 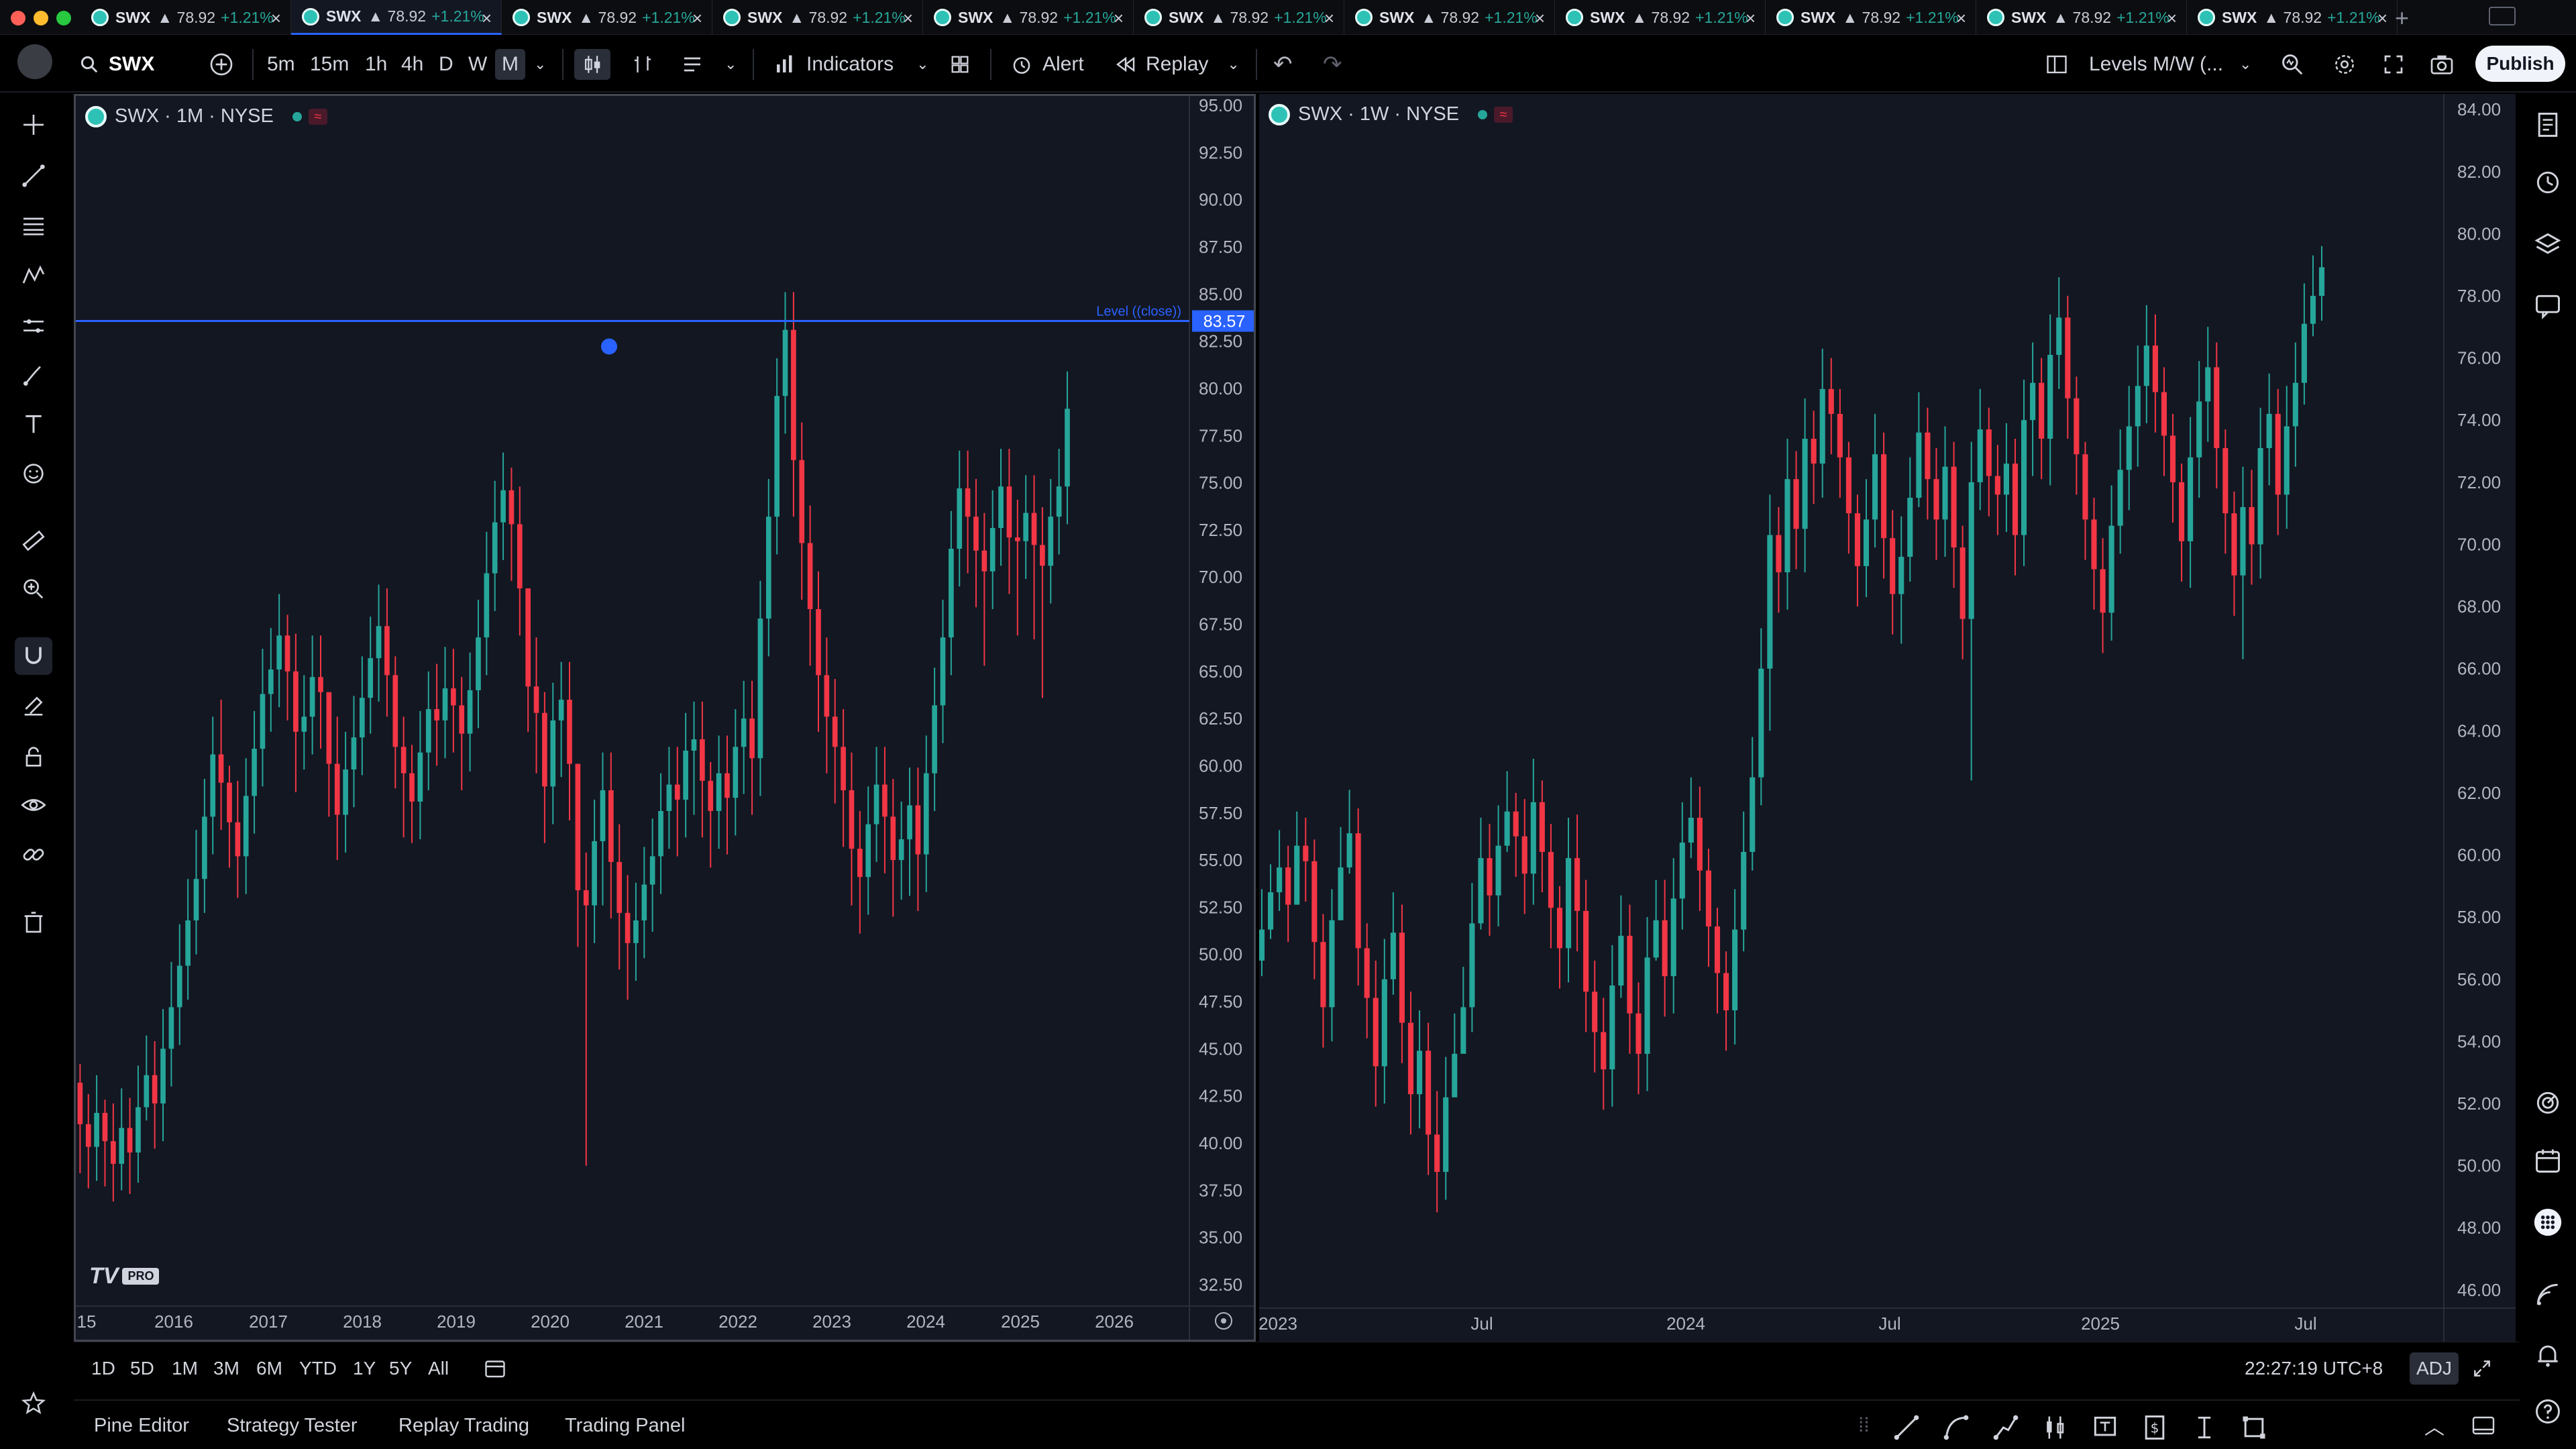 What do you see at coordinates (2314, 1368) in the screenshot?
I see `clock-timezone: 22:27:19 UTC+8` at bounding box center [2314, 1368].